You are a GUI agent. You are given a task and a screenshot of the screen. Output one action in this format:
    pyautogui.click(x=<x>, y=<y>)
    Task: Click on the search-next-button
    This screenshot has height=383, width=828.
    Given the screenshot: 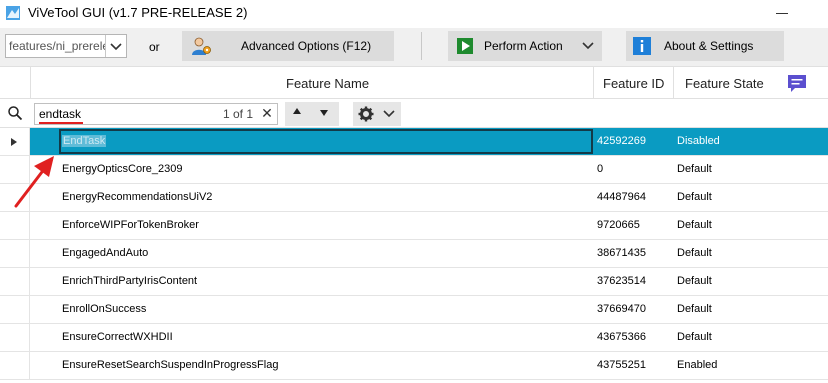 What is the action you would take?
    pyautogui.click(x=324, y=113)
    